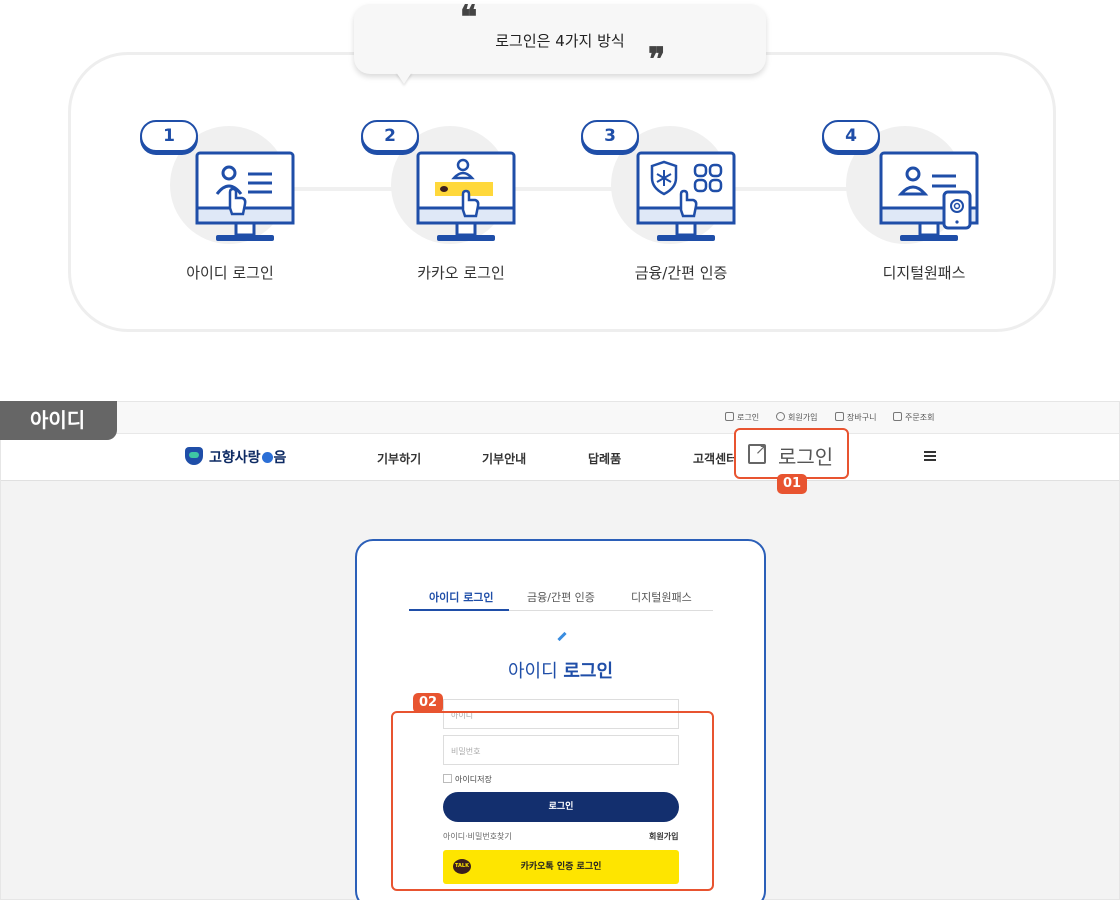 This screenshot has width=1120, height=900. I want to click on login-tabs: 아이디 로그인 금융/간편 인증 디지털원패스, so click(561, 596).